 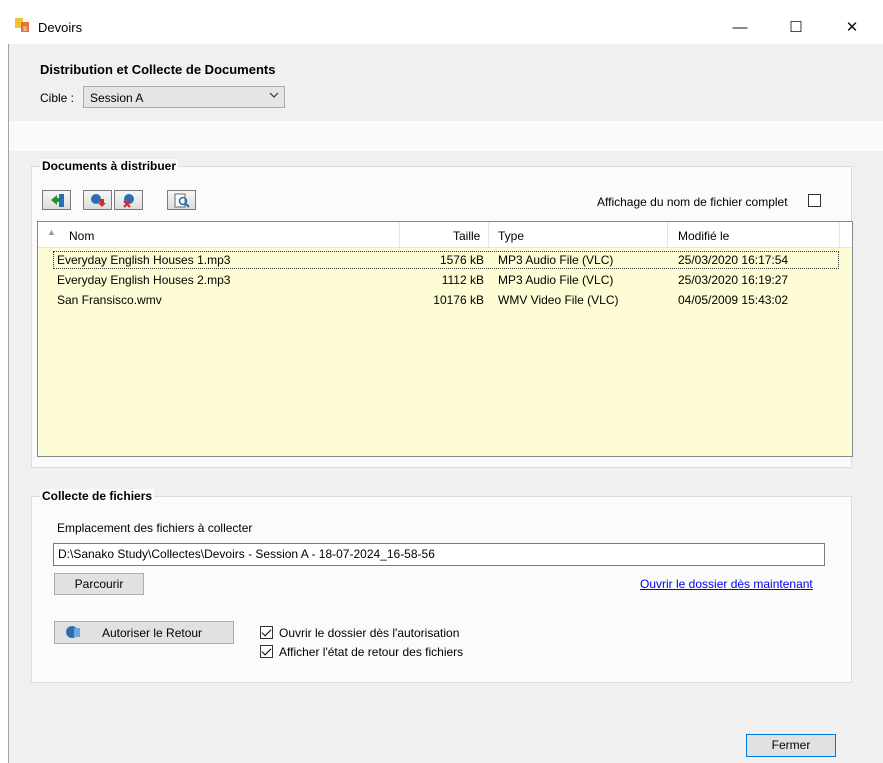 I want to click on column-header-size: Taille, so click(x=466, y=236).